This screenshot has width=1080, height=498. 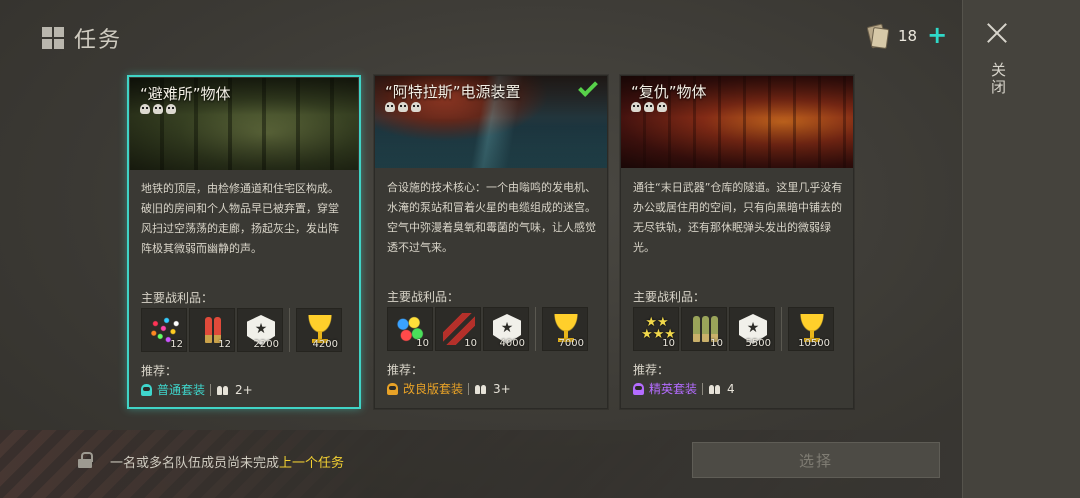 I want to click on recommendation: 改良版套装 3+, so click(x=449, y=388).